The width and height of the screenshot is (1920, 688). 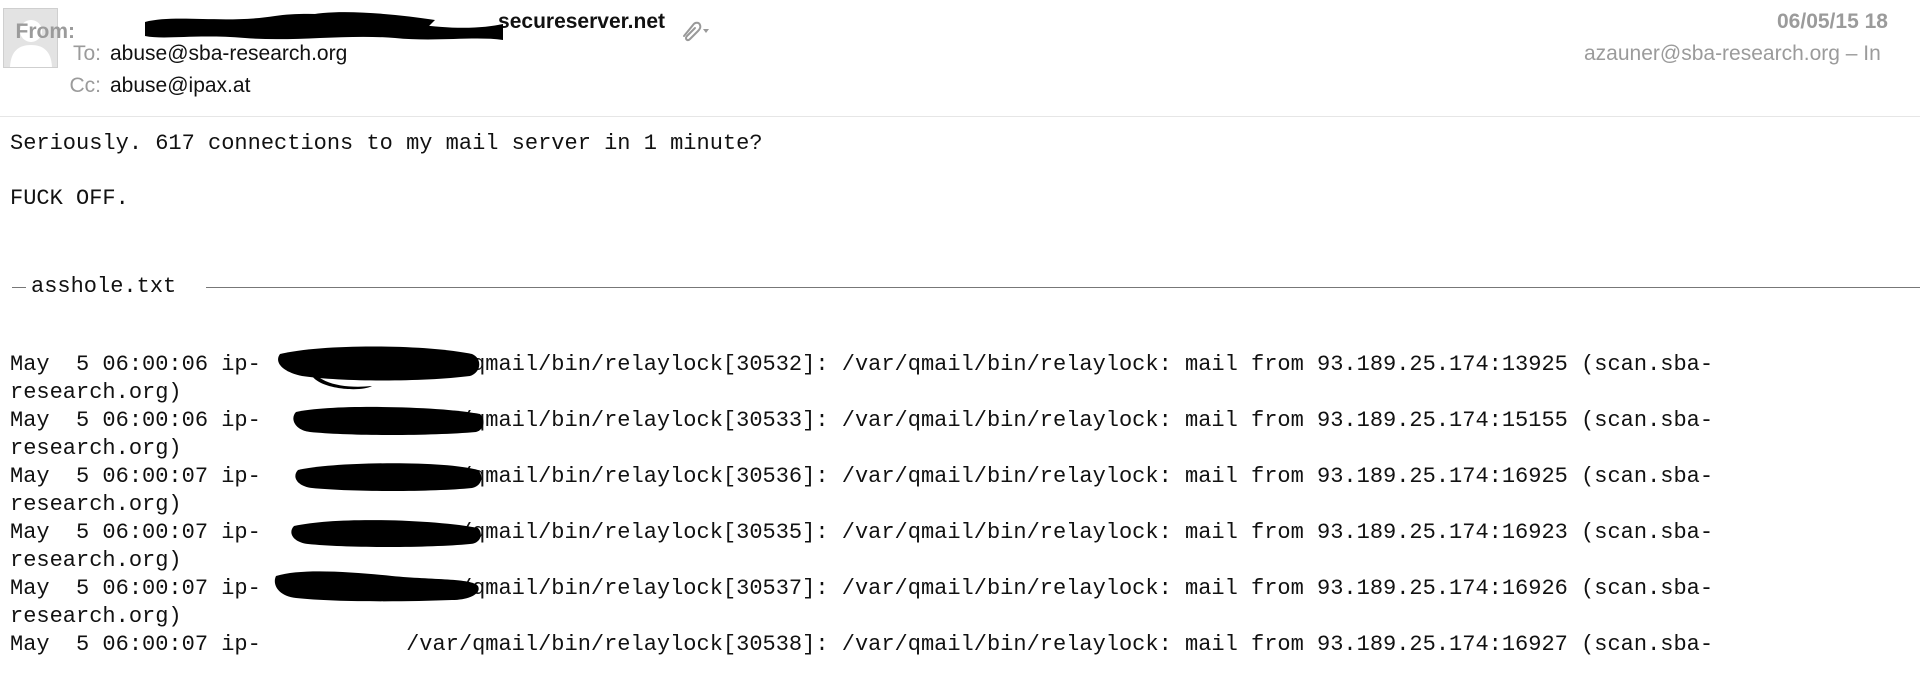 I want to click on cc-label: Cc:, so click(x=85, y=85).